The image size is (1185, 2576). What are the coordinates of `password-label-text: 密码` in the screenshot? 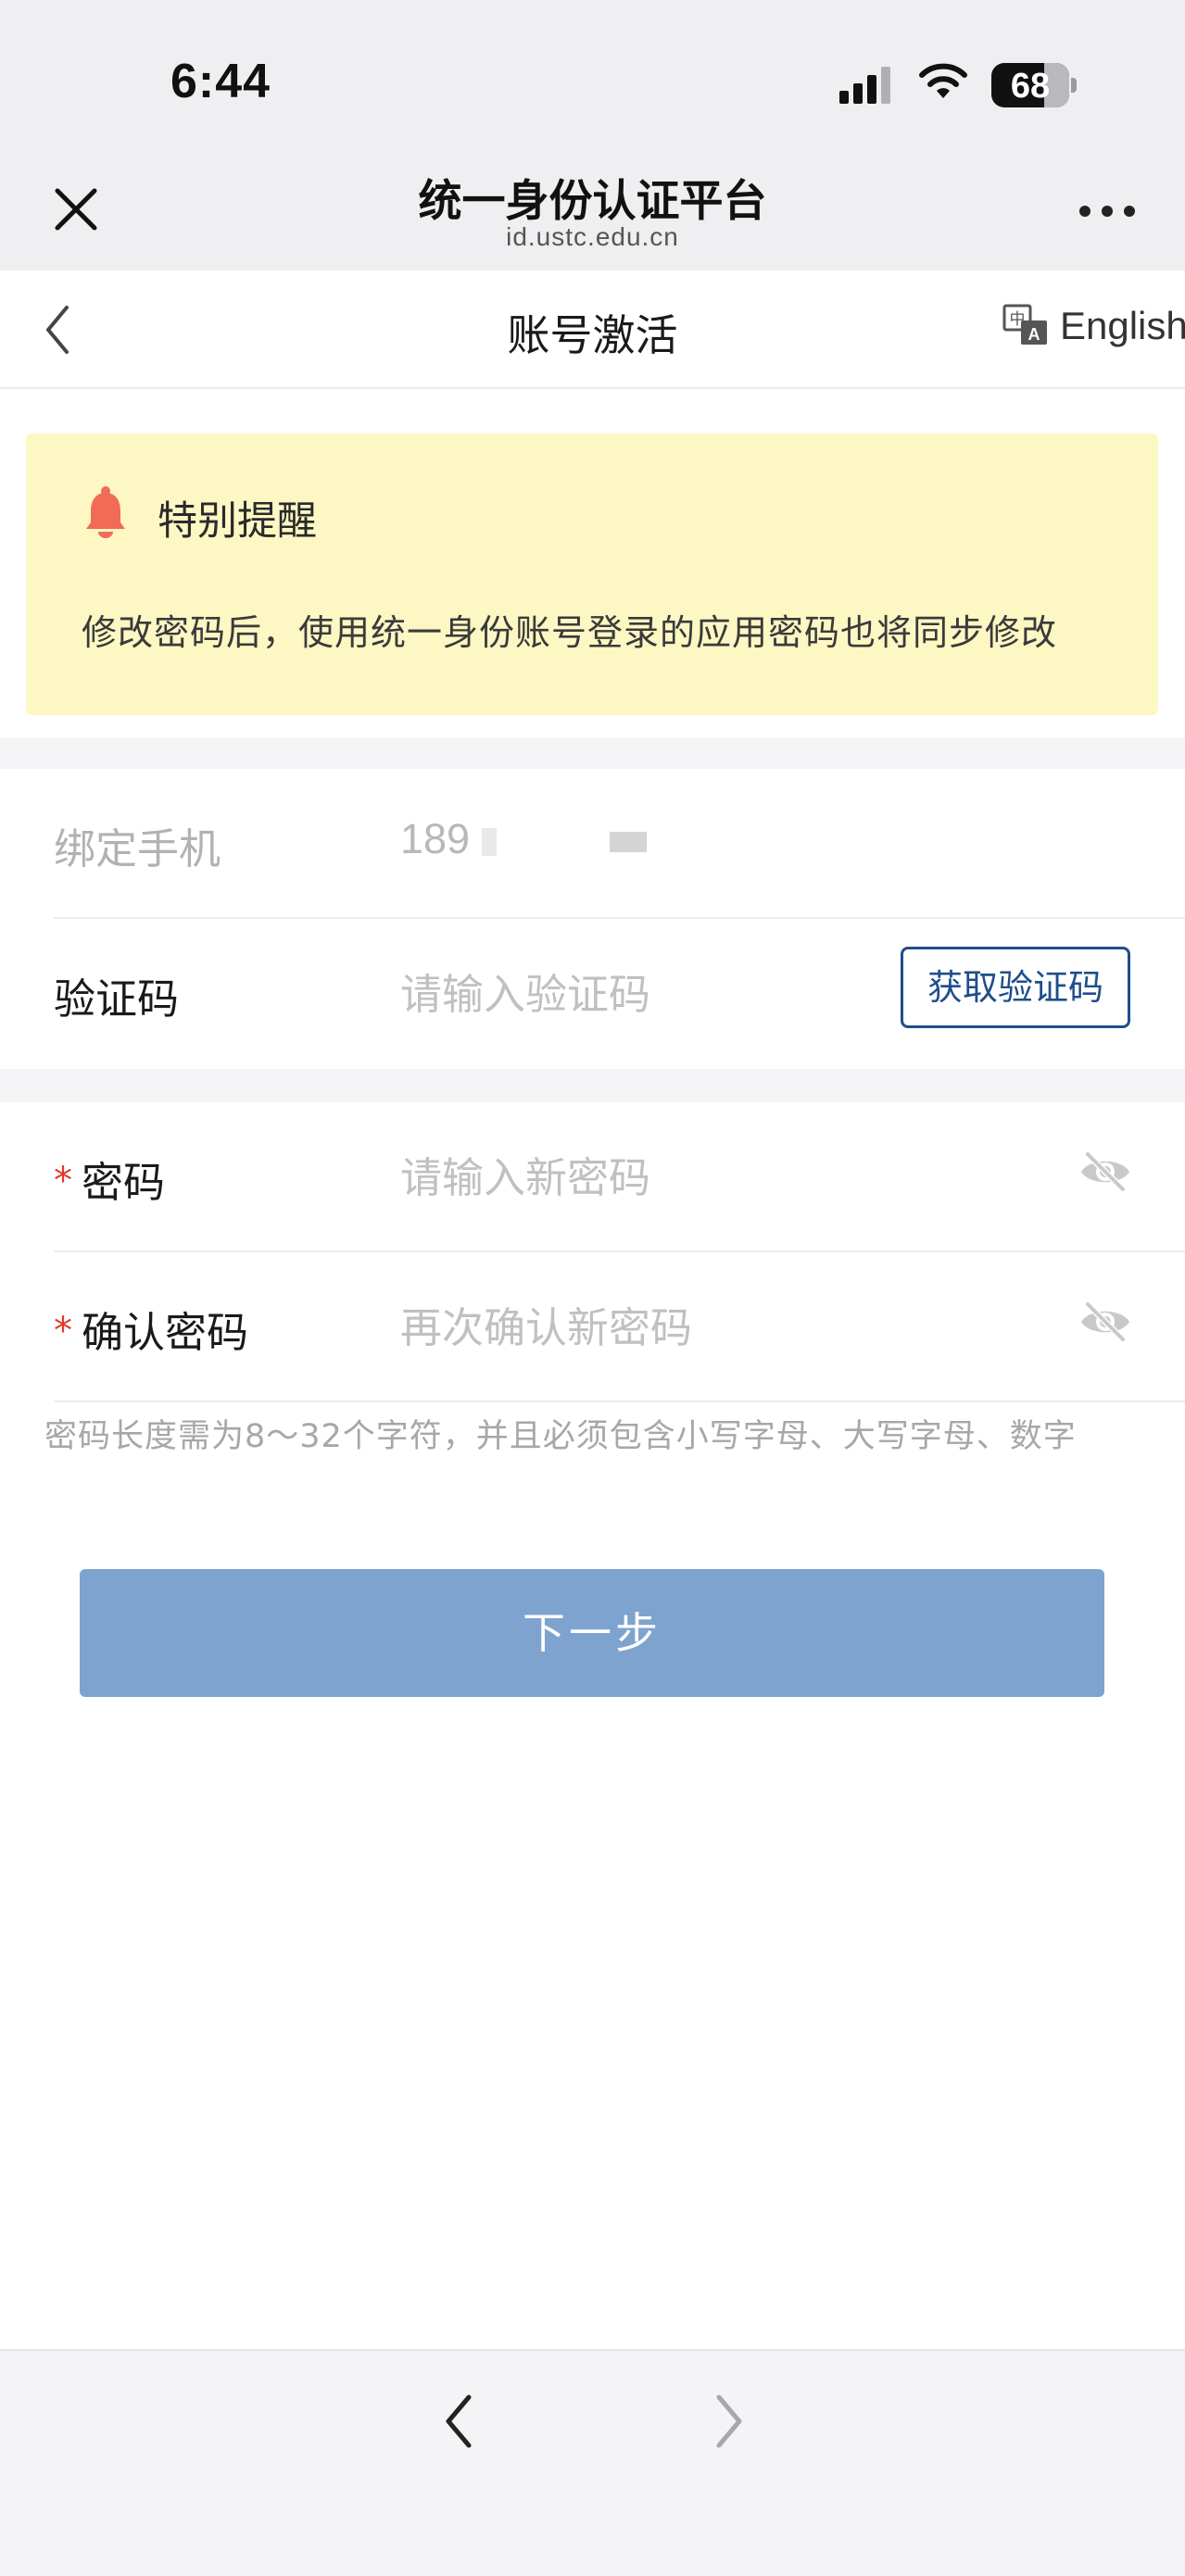 It's located at (124, 1182).